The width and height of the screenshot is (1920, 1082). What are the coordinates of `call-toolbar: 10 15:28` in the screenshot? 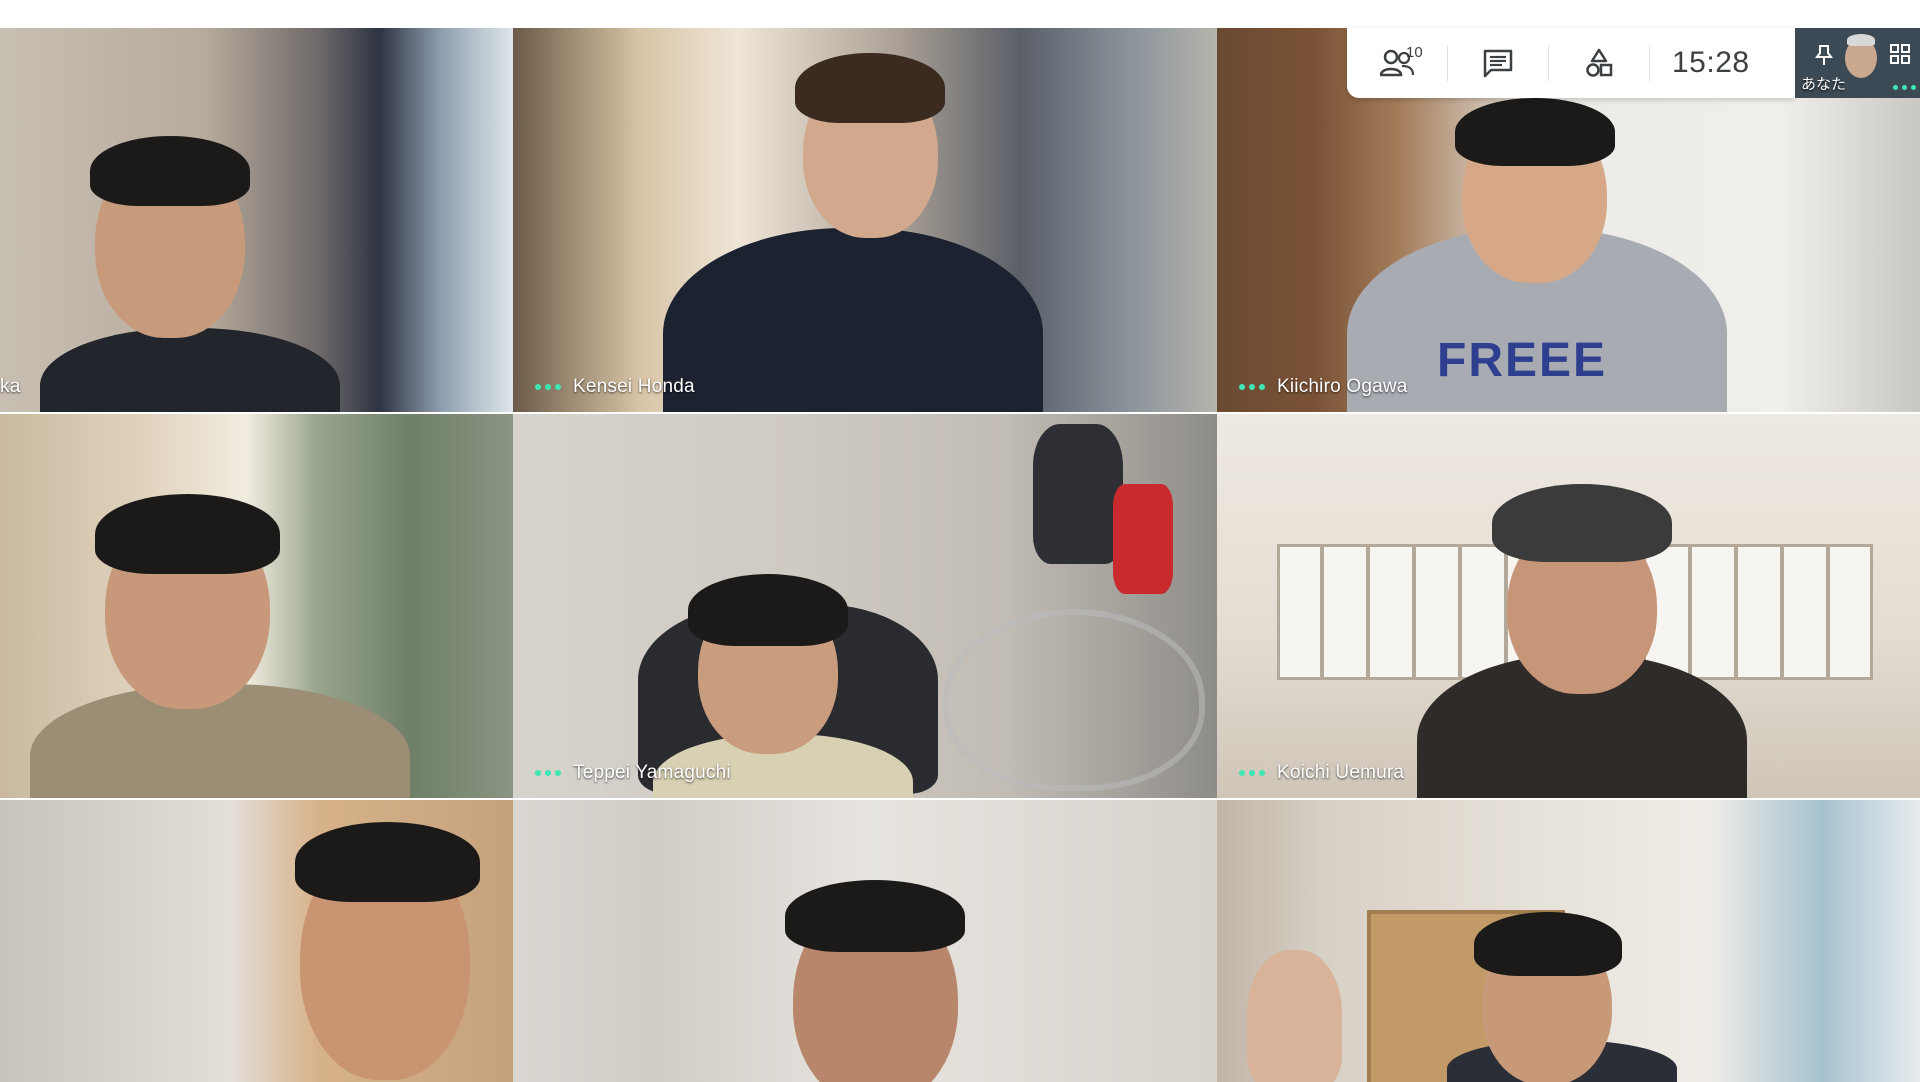 It's located at (1571, 63).